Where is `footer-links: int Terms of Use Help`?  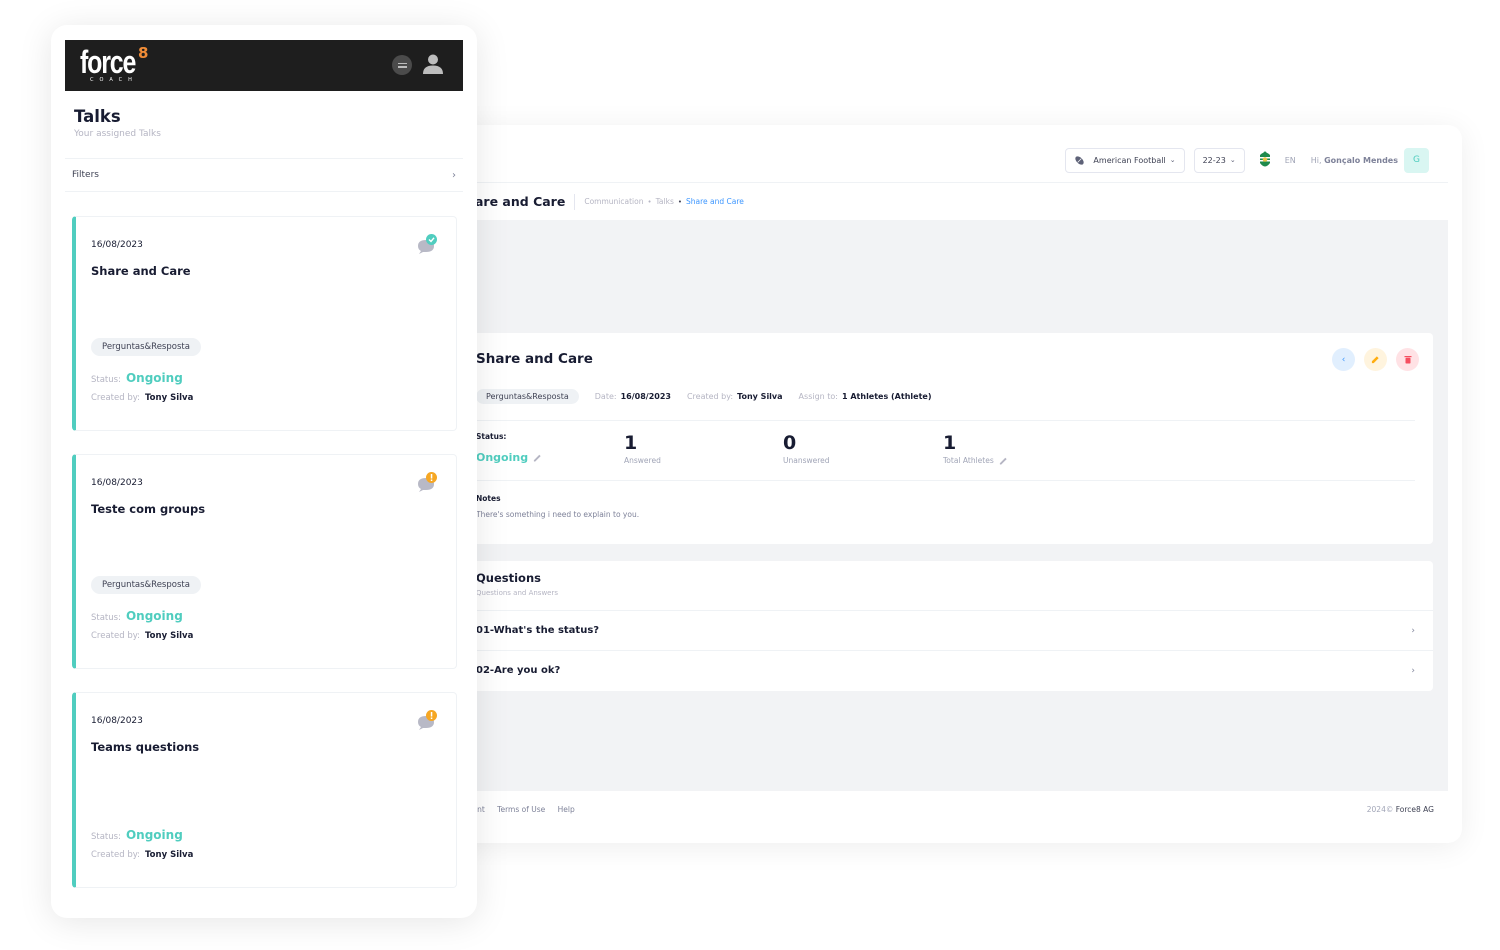 footer-links: int Terms of Use Help is located at coordinates (530, 809).